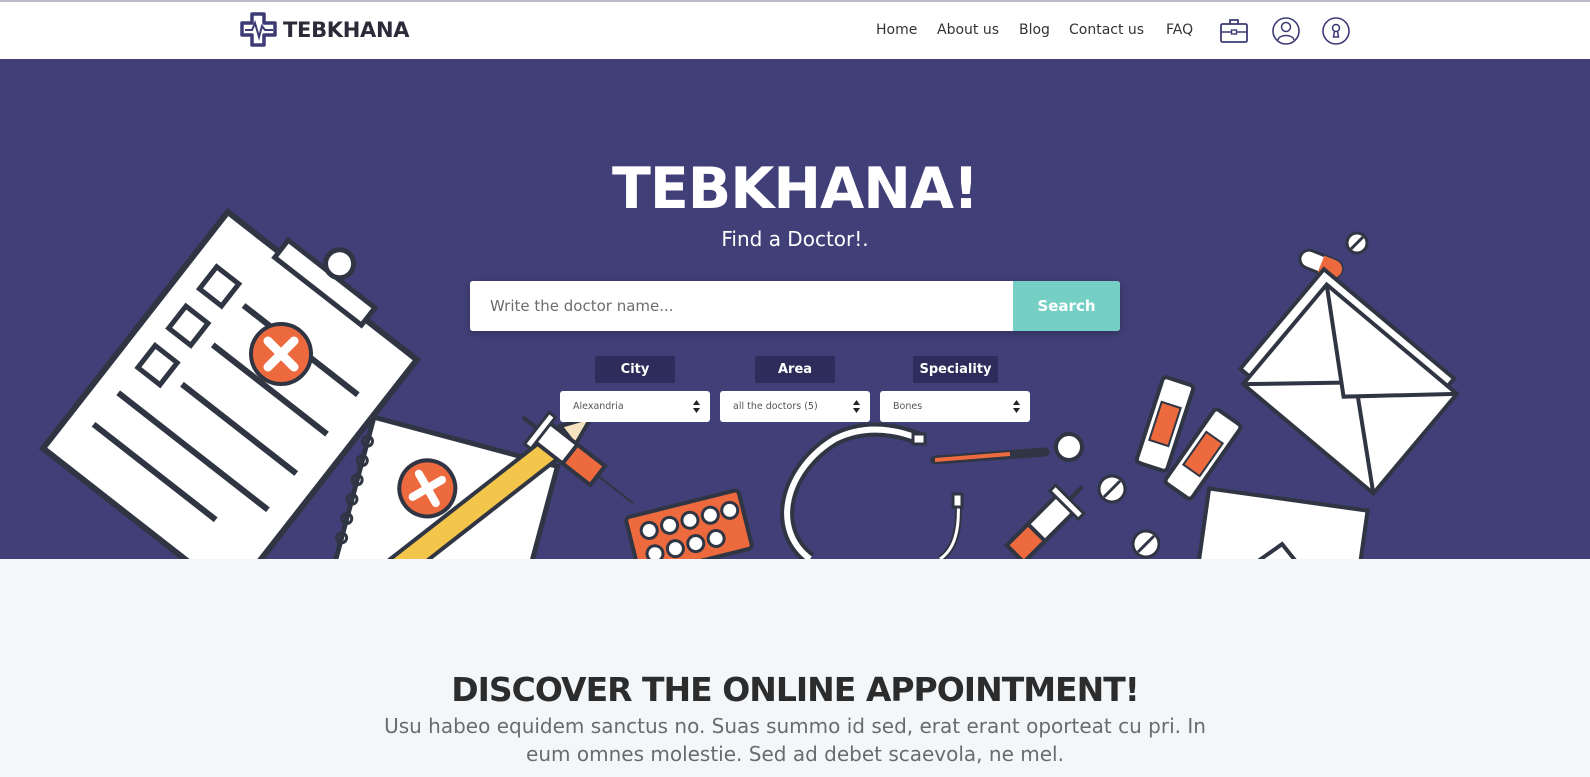 This screenshot has width=1590, height=777. Describe the element at coordinates (1234, 31) in the screenshot. I see `briefcase-icon` at that location.